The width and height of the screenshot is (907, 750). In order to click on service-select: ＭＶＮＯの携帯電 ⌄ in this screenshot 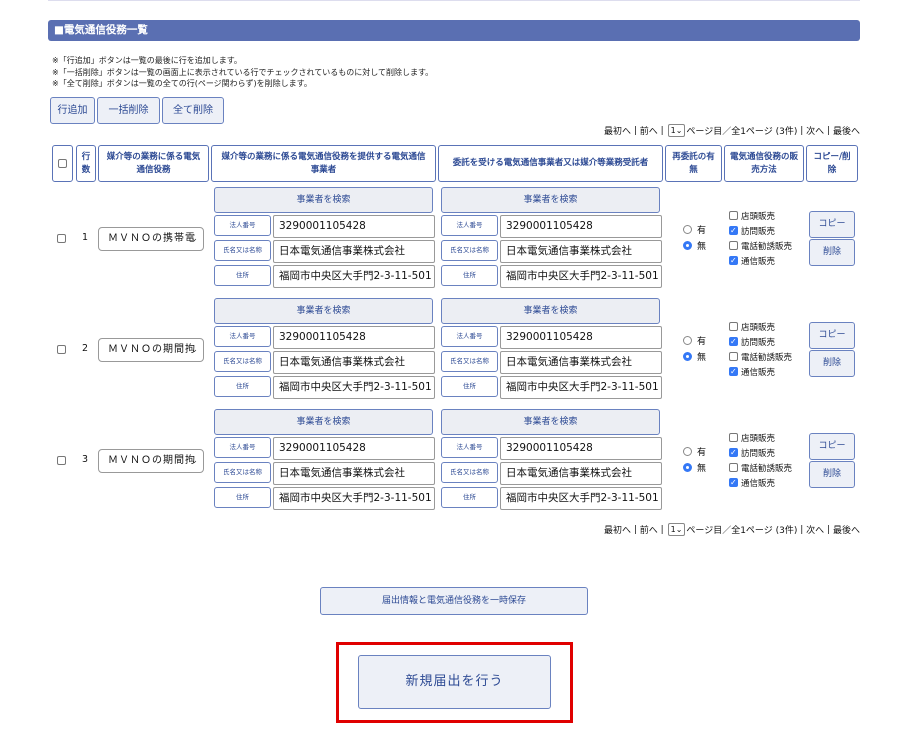, I will do `click(151, 239)`.